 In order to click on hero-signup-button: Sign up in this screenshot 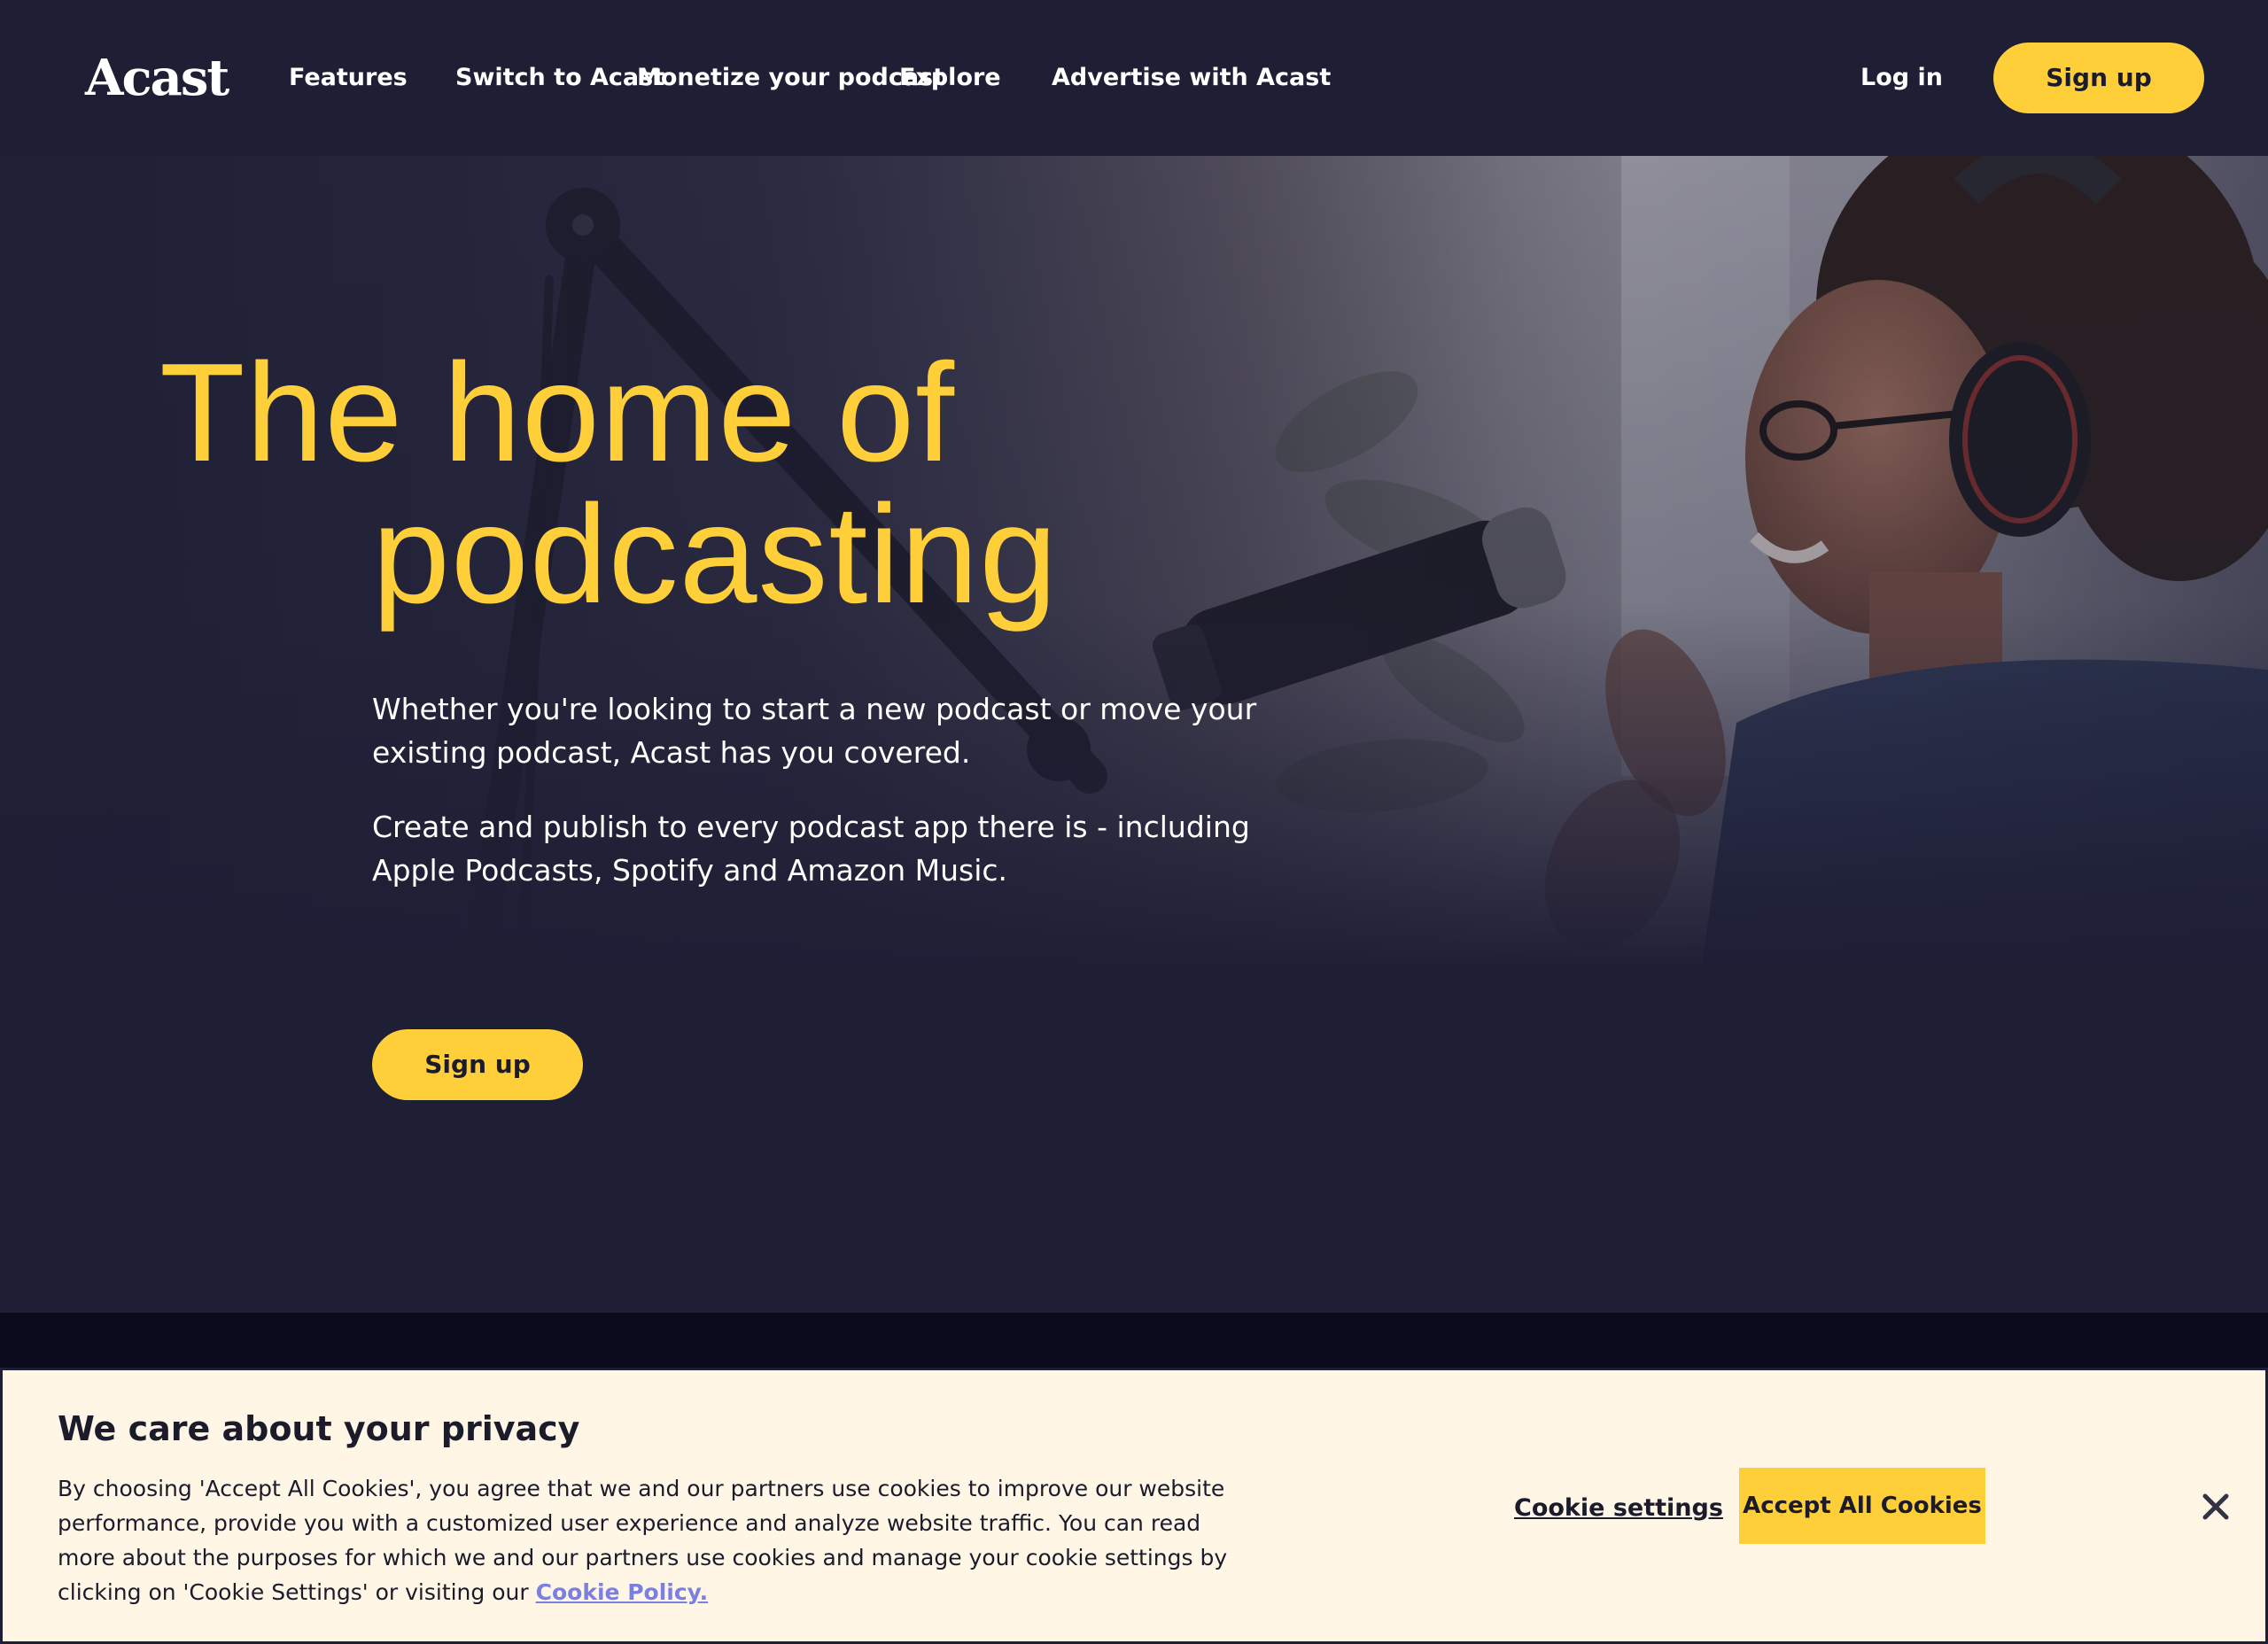, I will do `click(477, 1064)`.